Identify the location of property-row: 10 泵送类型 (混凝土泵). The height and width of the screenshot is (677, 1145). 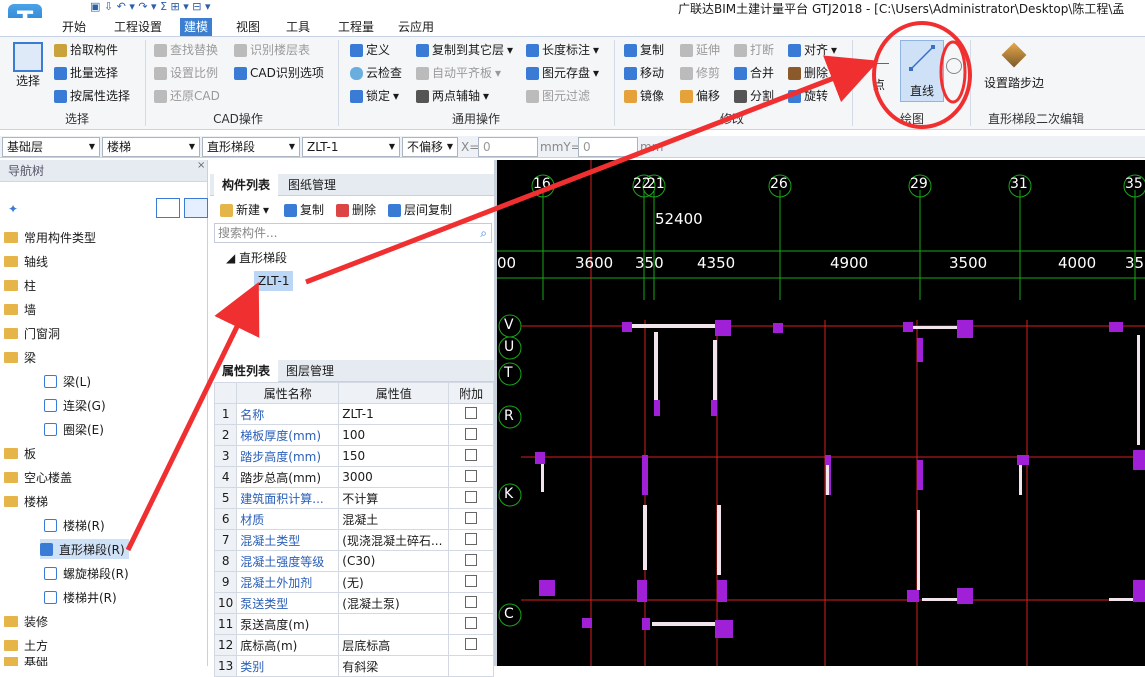
(353, 603).